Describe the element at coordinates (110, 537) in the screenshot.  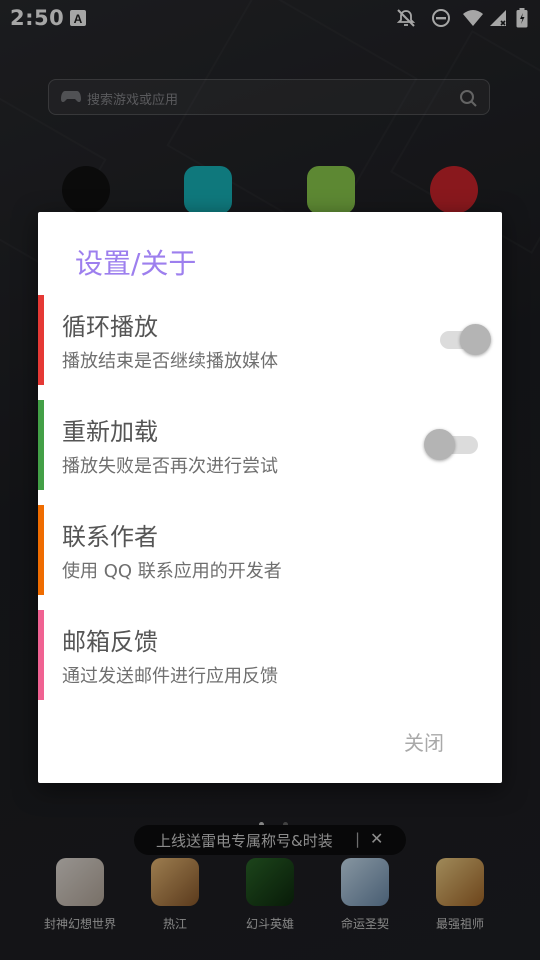
I see `setting-title: 联系作者` at that location.